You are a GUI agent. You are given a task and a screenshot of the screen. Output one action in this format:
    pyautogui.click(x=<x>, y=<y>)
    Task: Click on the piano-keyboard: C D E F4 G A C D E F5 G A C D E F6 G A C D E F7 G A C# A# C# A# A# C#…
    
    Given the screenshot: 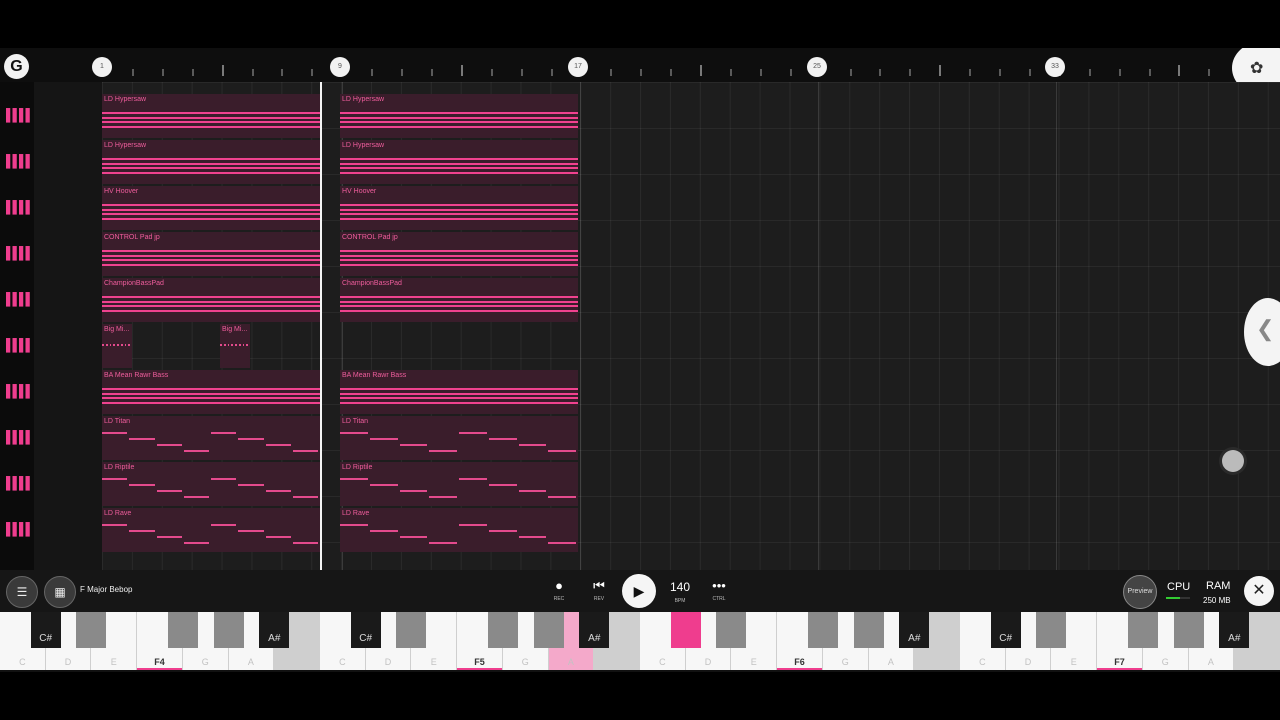 What is the action you would take?
    pyautogui.click(x=640, y=642)
    